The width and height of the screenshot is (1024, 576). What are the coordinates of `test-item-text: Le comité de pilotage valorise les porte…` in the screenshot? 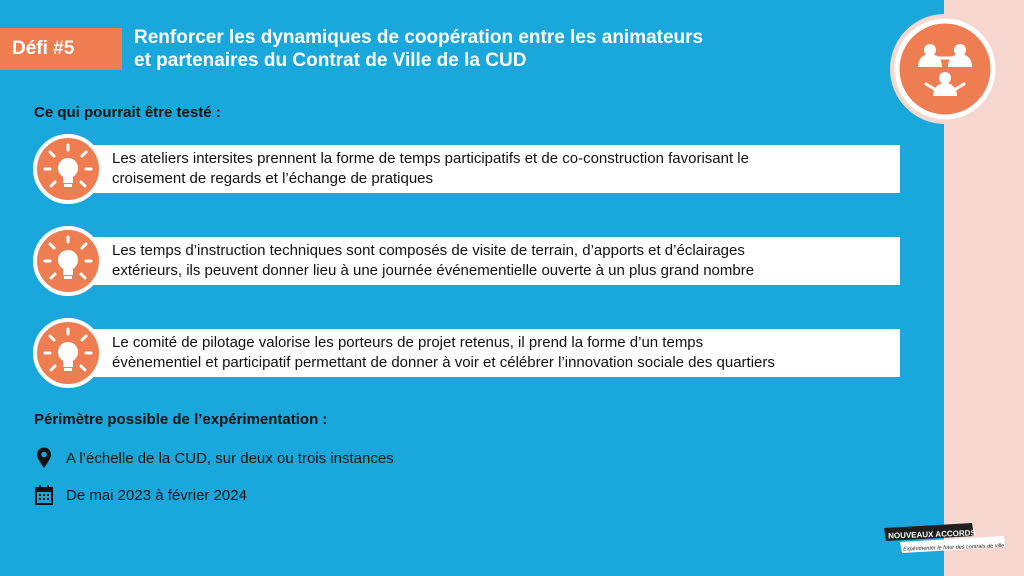 It's located at (443, 352).